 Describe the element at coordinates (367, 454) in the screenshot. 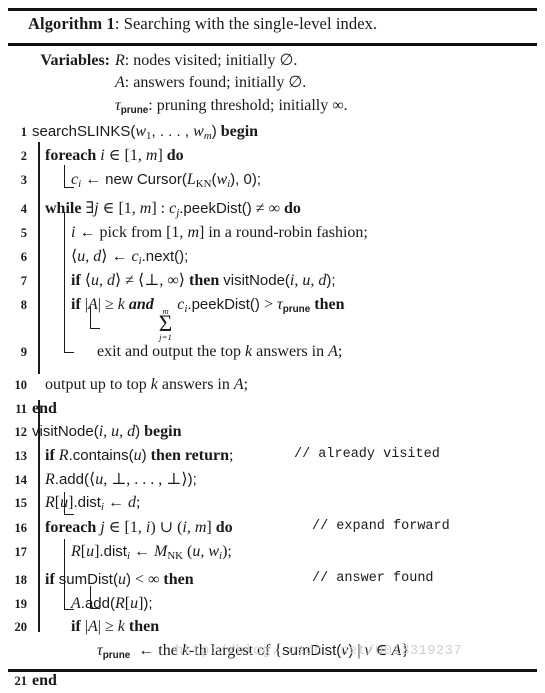

I see `line-comment-13: // already visited` at that location.